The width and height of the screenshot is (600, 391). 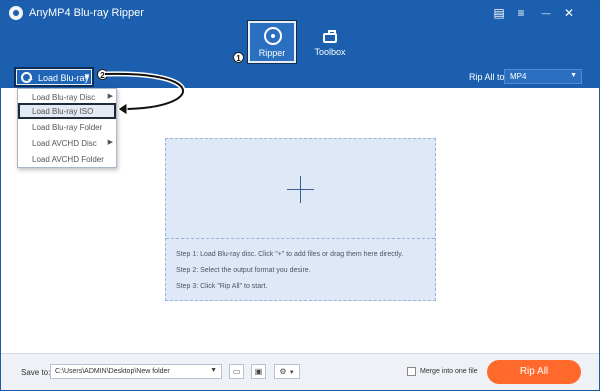 What do you see at coordinates (300, 14) in the screenshot?
I see `title-bar: AnyMP4 Blu-ray Ripper ▤ ≡ — ✕` at bounding box center [300, 14].